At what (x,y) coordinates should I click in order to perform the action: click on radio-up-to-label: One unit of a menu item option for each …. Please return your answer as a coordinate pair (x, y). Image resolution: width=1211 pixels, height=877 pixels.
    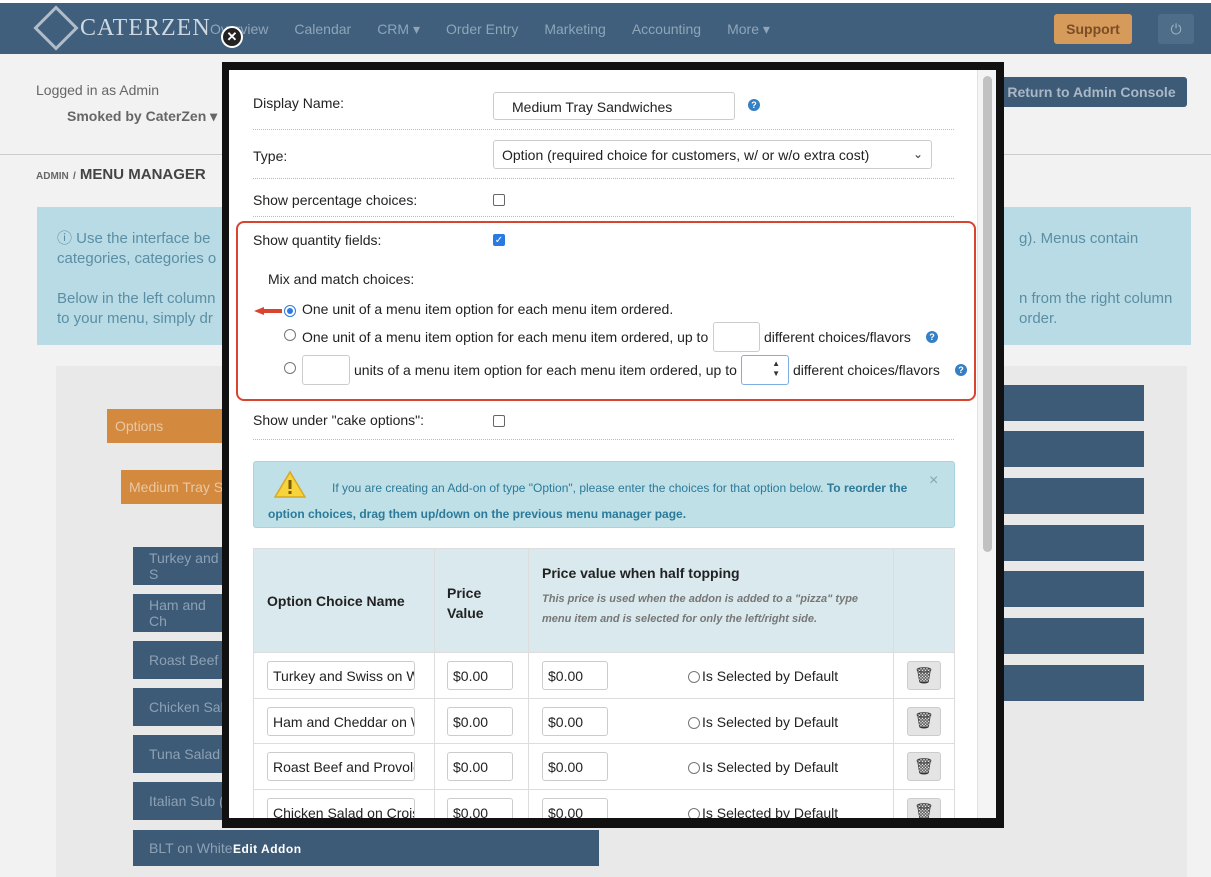
    Looking at the image, I should click on (505, 337).